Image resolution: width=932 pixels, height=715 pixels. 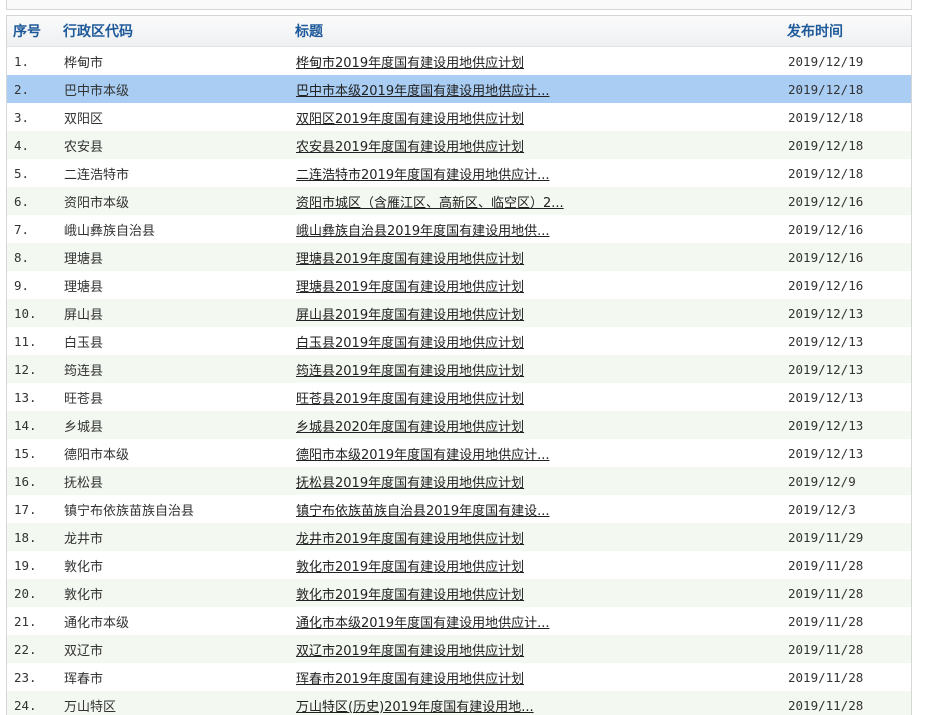 I want to click on row-date: 2019/12/16, so click(x=826, y=285).